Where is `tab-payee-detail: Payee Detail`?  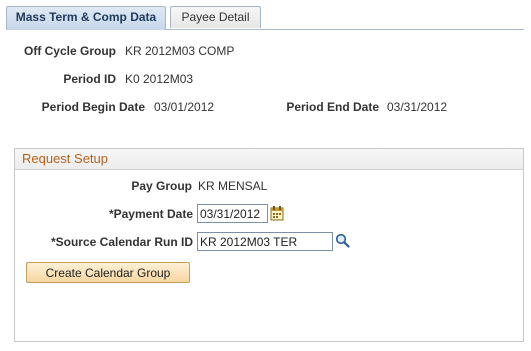
tab-payee-detail: Payee Detail is located at coordinates (215, 17).